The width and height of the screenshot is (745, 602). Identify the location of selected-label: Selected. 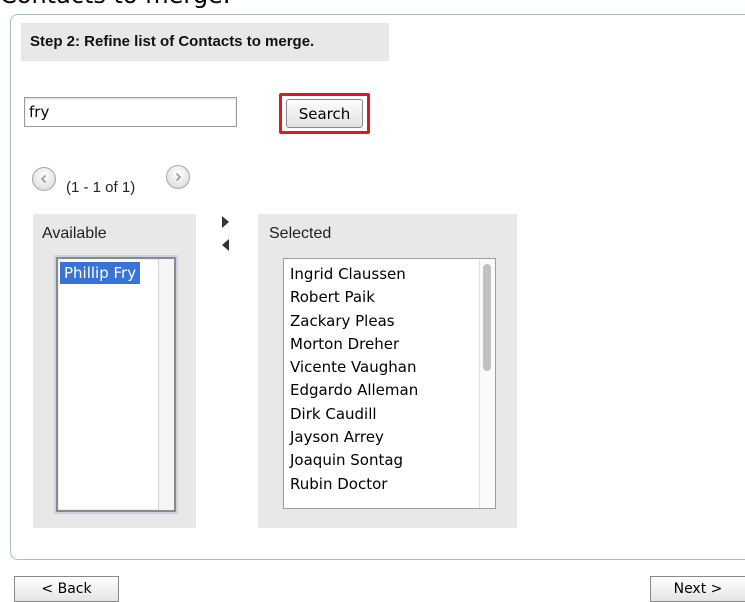
(300, 233).